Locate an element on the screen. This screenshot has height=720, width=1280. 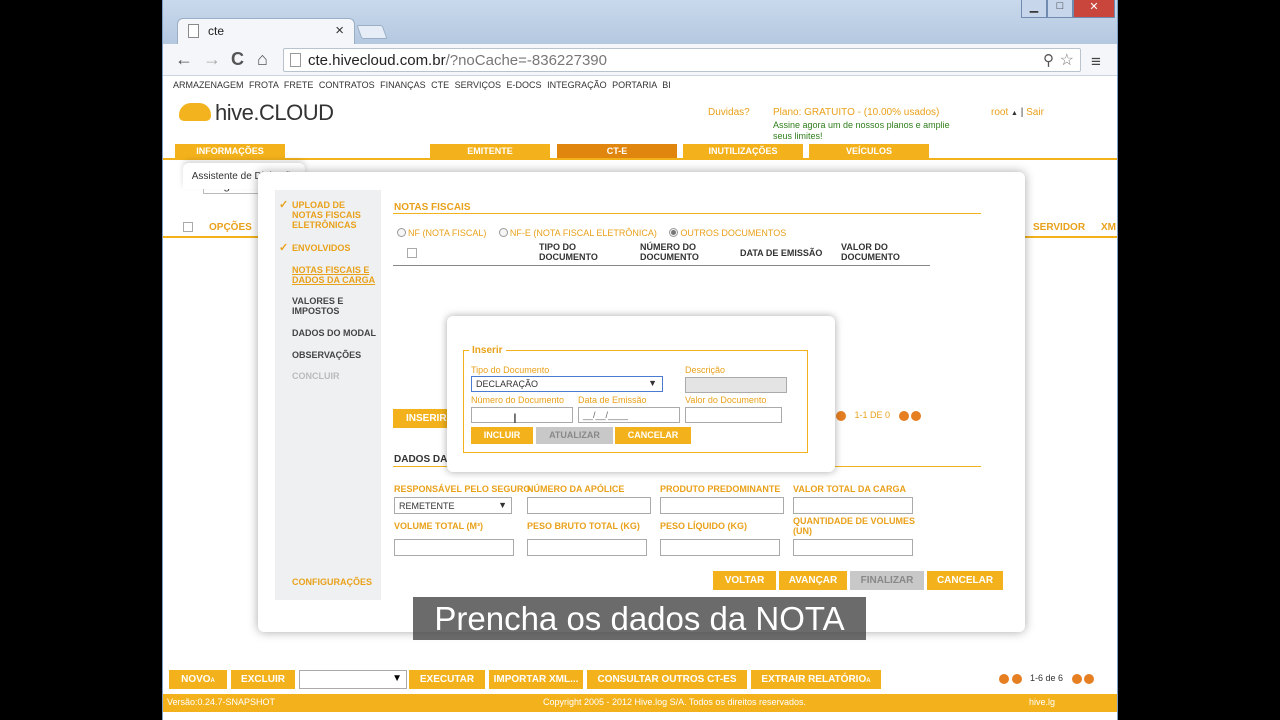
incluir-button: INCLUIR is located at coordinates (502, 435).